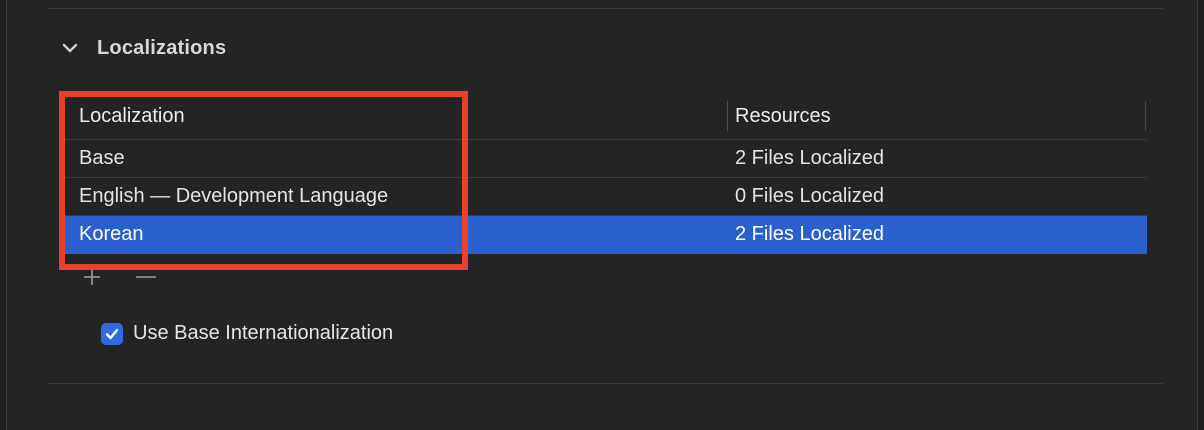  Describe the element at coordinates (234, 196) in the screenshot. I see `localization-cell: English — Development Language` at that location.